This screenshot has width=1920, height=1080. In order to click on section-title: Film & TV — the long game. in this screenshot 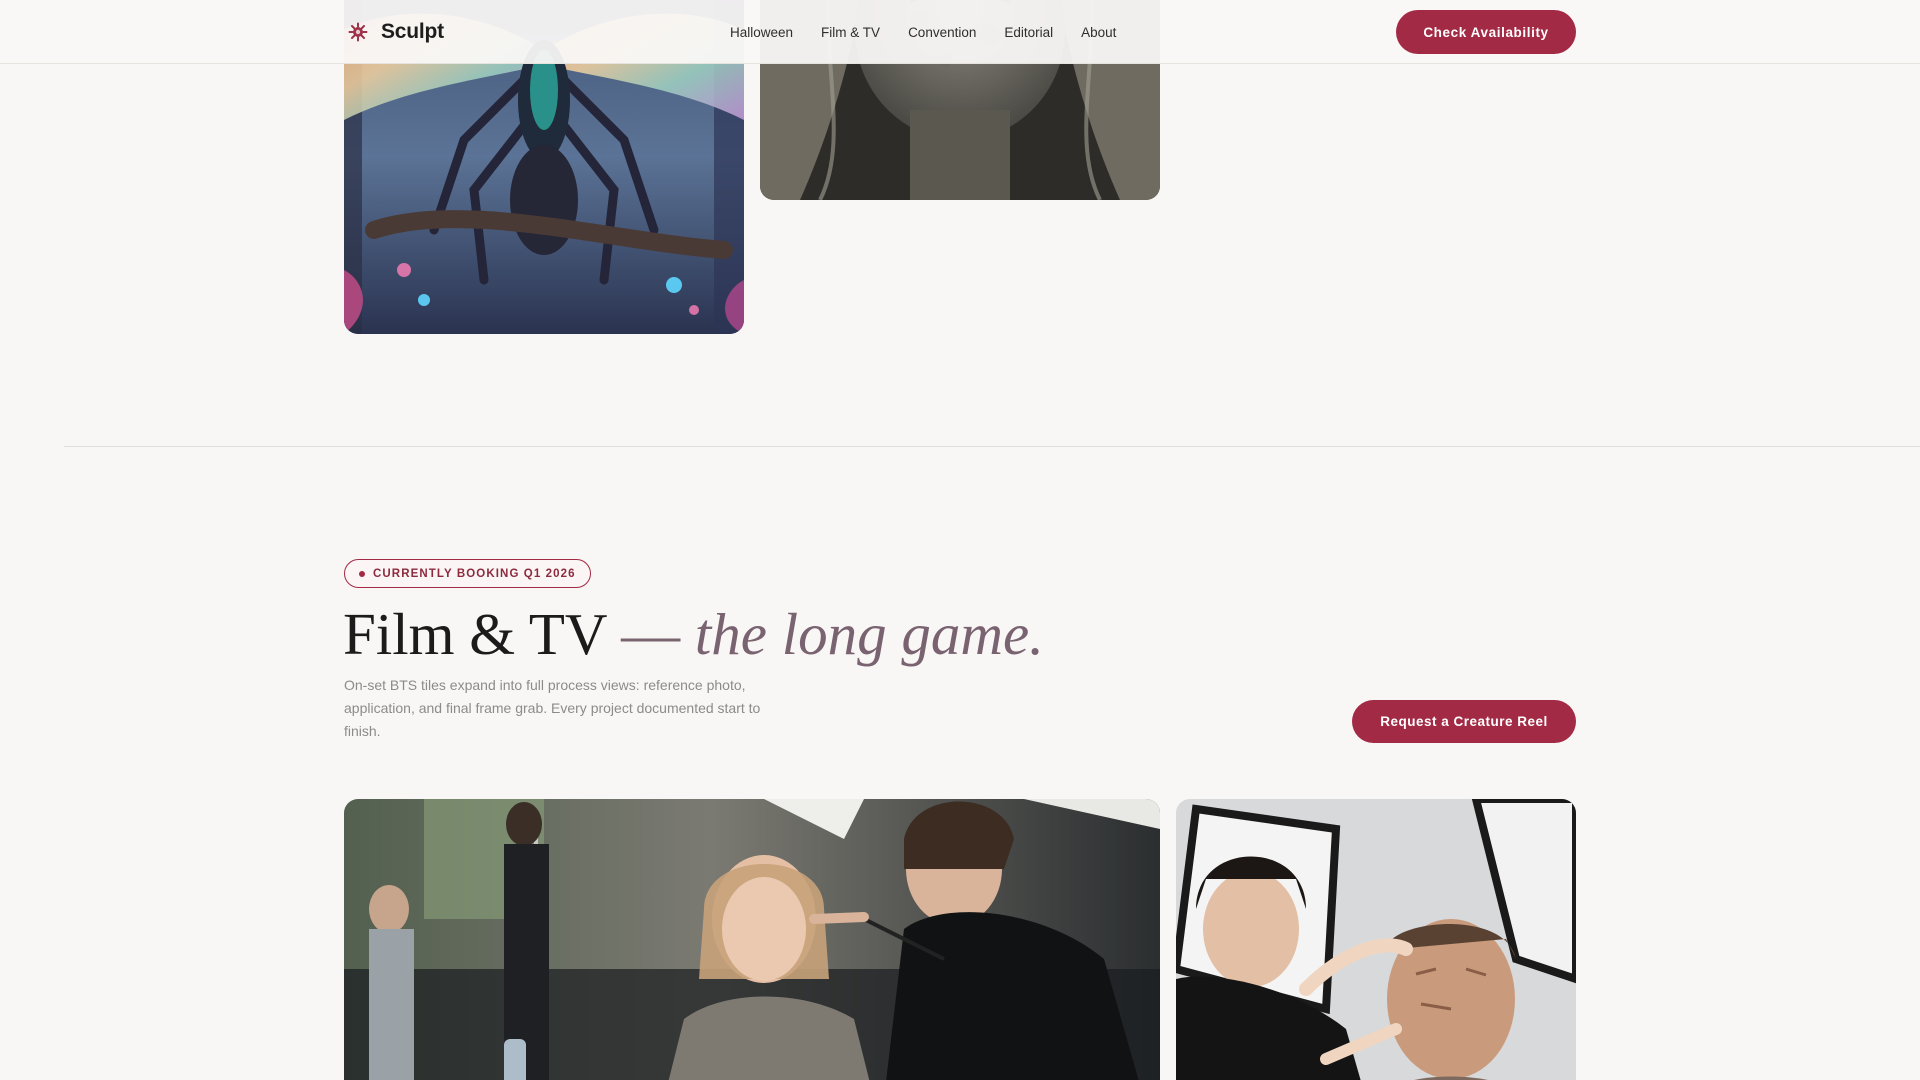, I will do `click(693, 634)`.